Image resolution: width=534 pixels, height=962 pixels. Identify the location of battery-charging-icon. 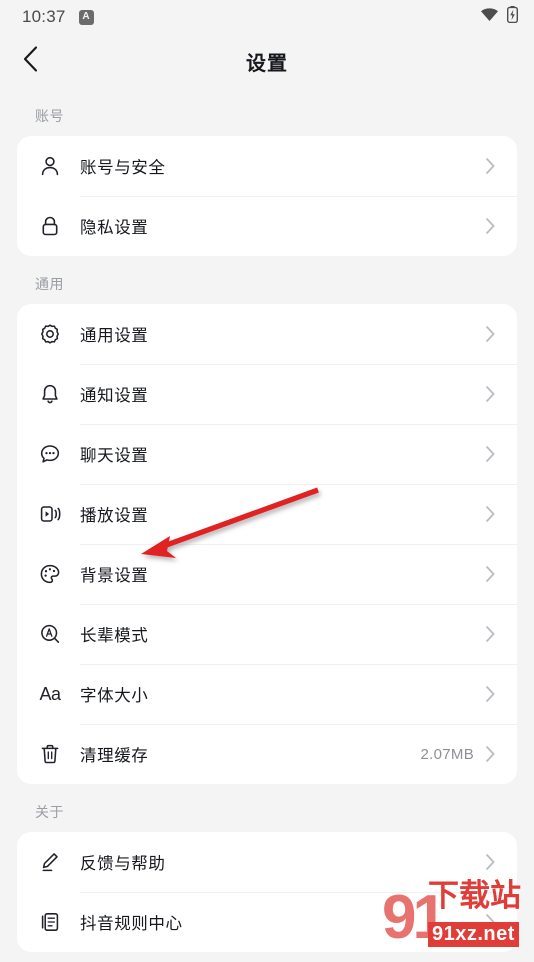
(512, 17).